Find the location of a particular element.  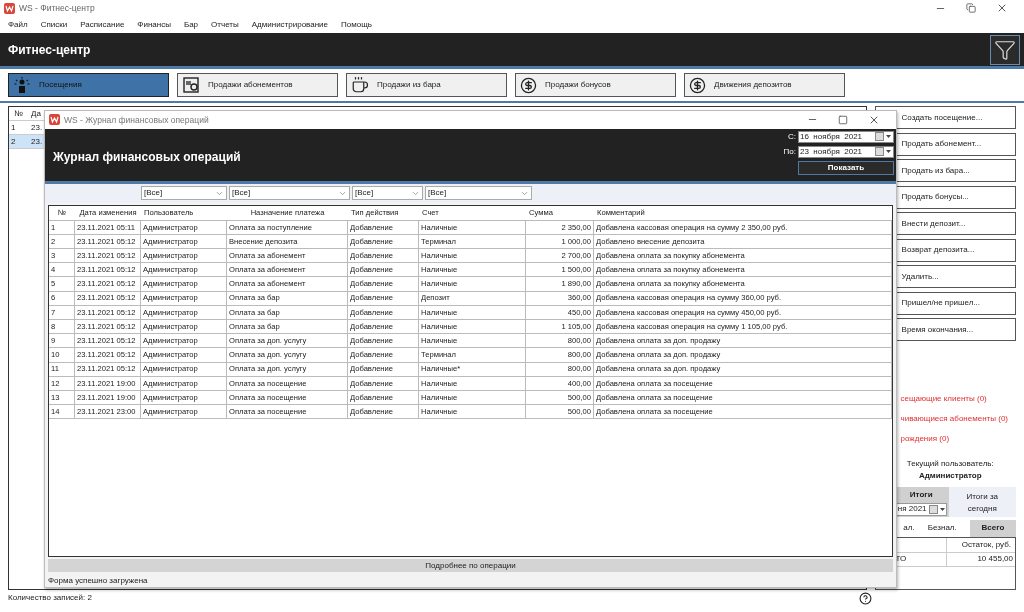

date-label: С: is located at coordinates (792, 136).